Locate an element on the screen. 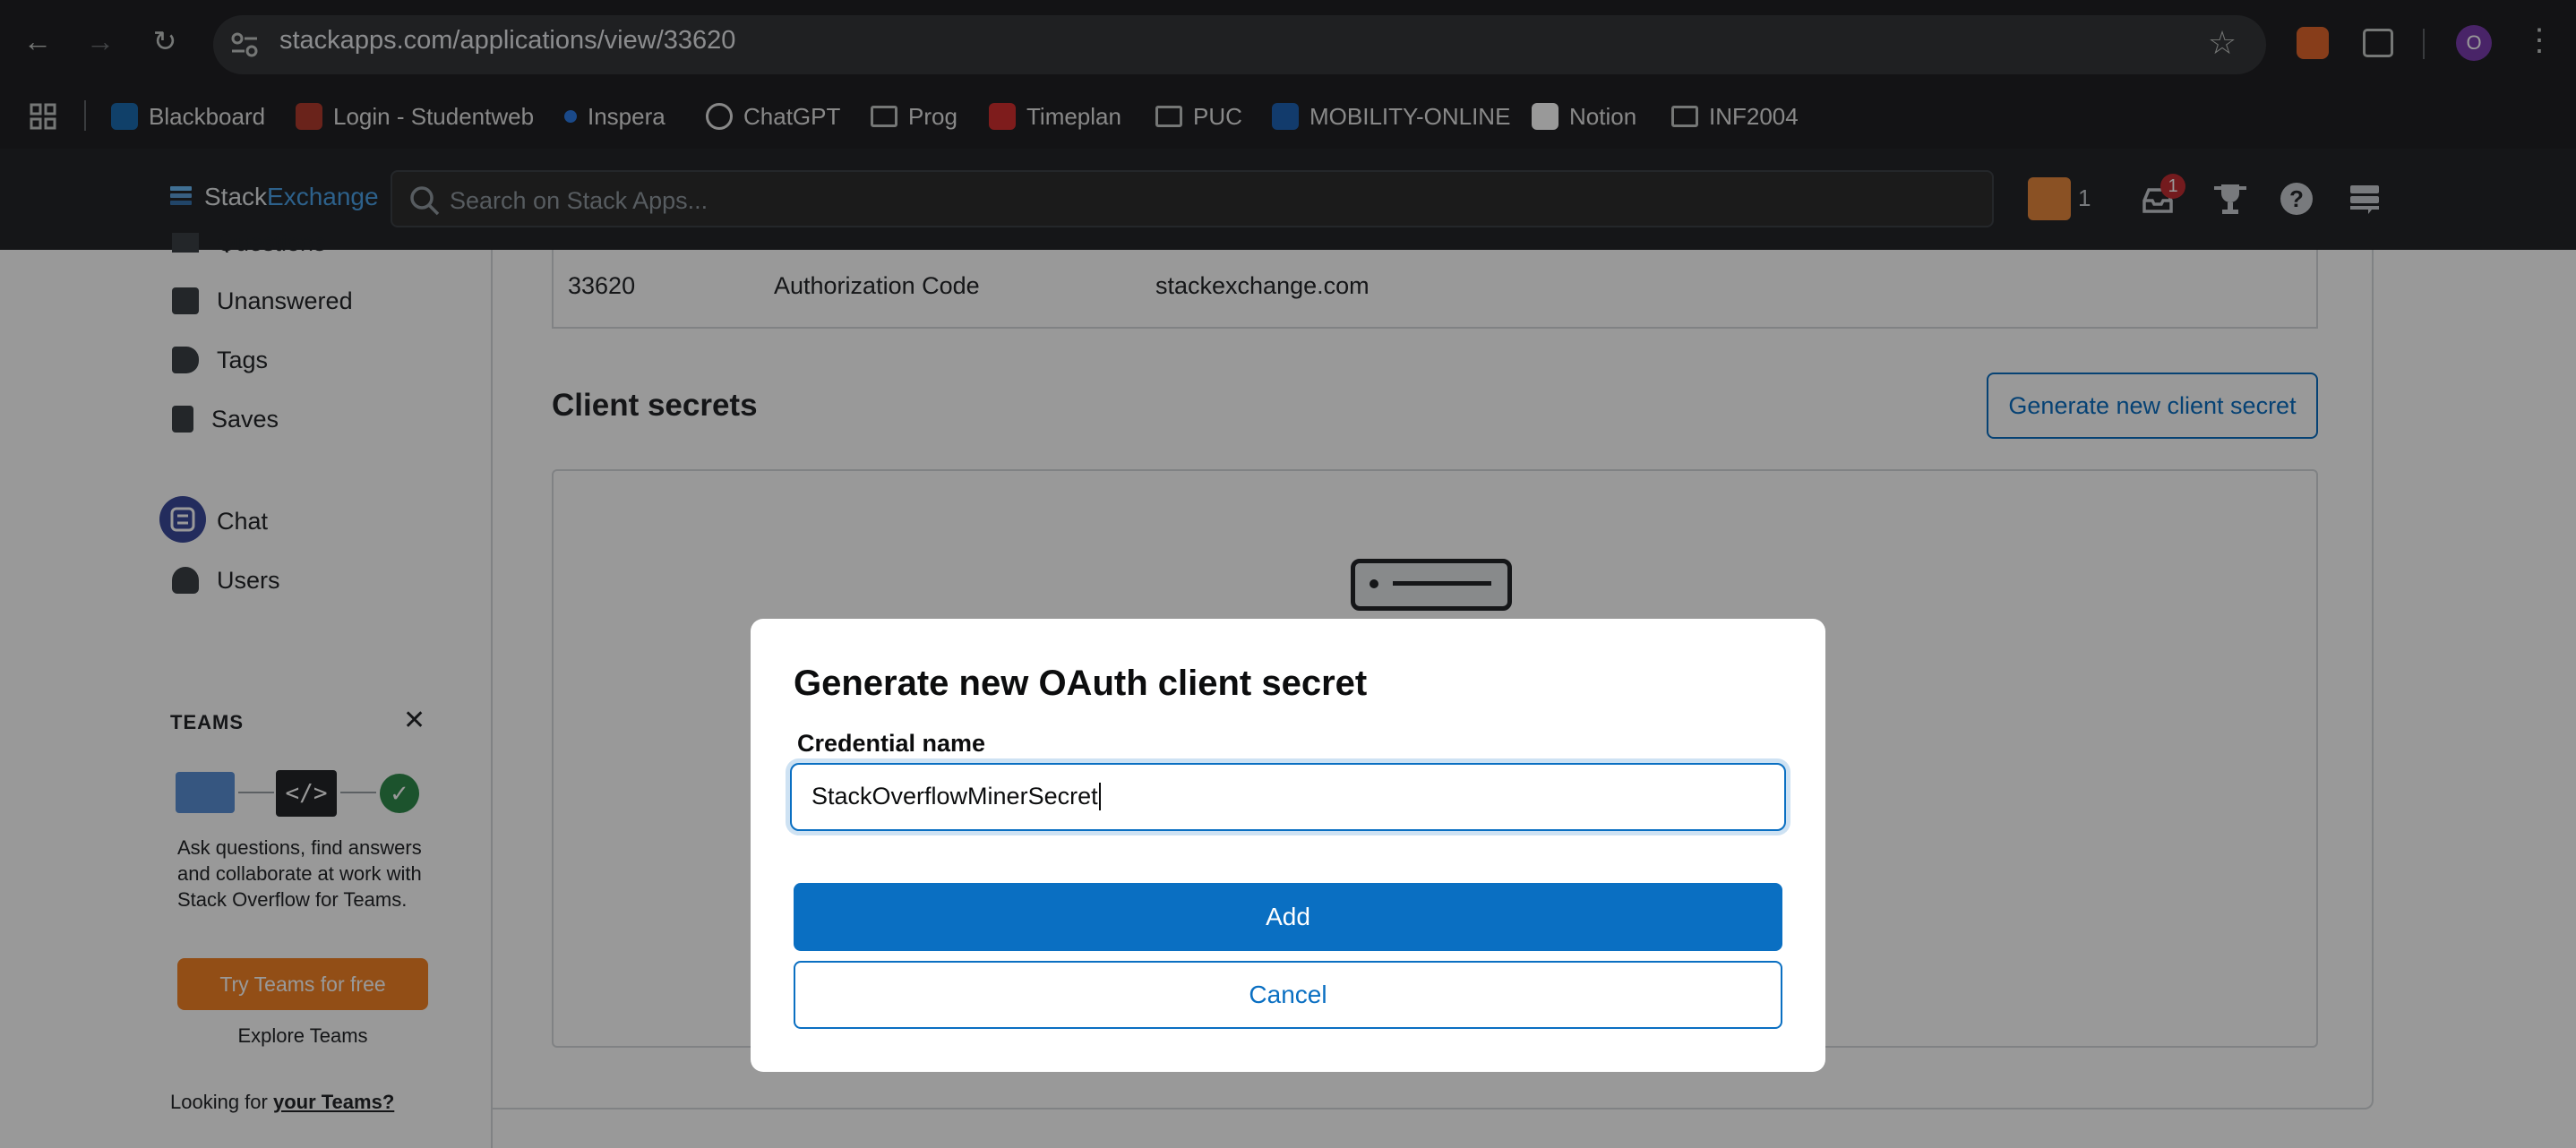 The height and width of the screenshot is (1148, 2576). cancel-button: Cancel is located at coordinates (1288, 995).